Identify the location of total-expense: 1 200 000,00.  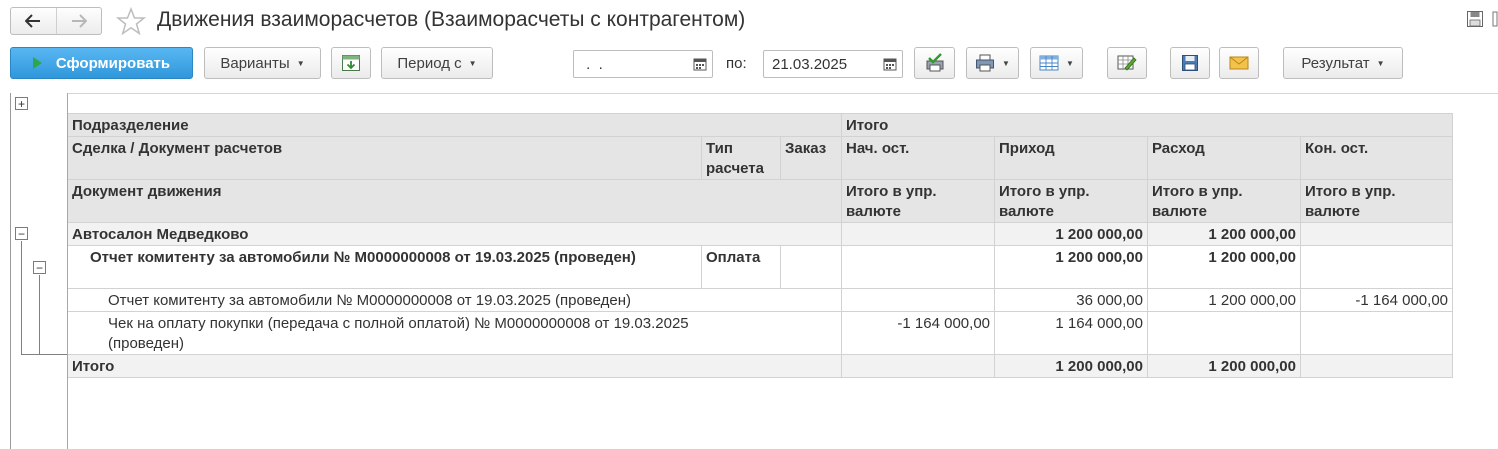
(1223, 366).